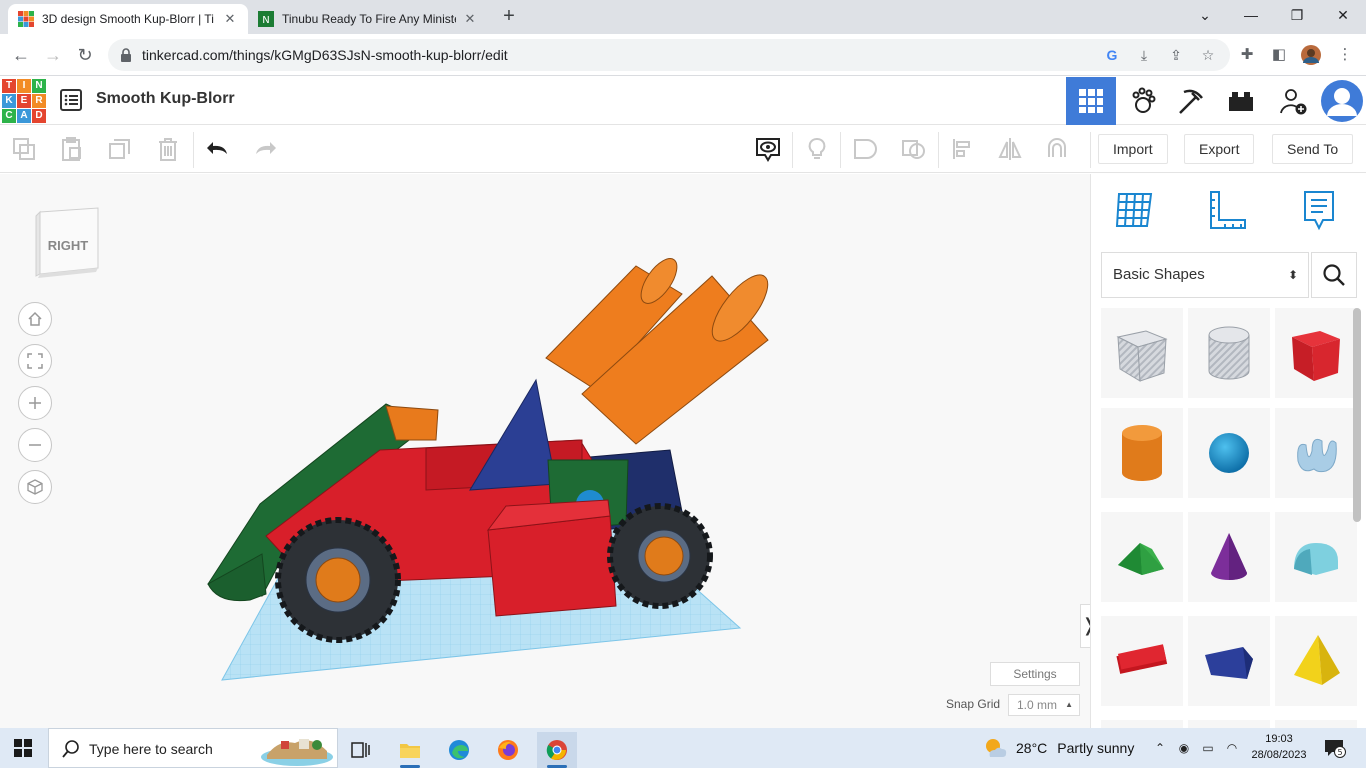 This screenshot has height=768, width=1366. What do you see at coordinates (35, 361) in the screenshot?
I see `fit-view-button` at bounding box center [35, 361].